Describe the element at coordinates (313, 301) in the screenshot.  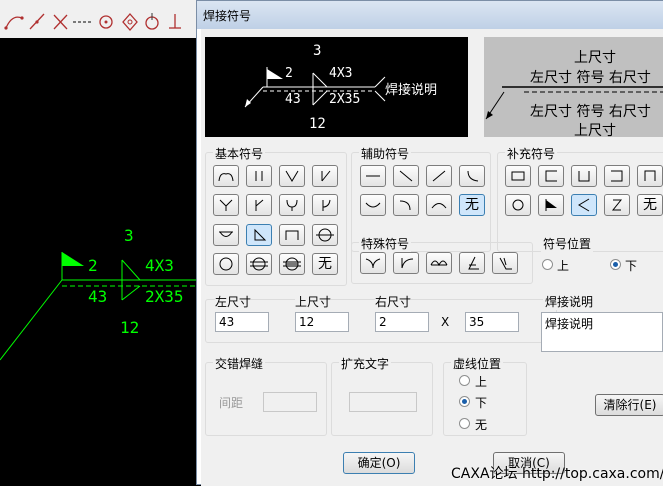
I see `top-size-label: 上尺寸` at that location.